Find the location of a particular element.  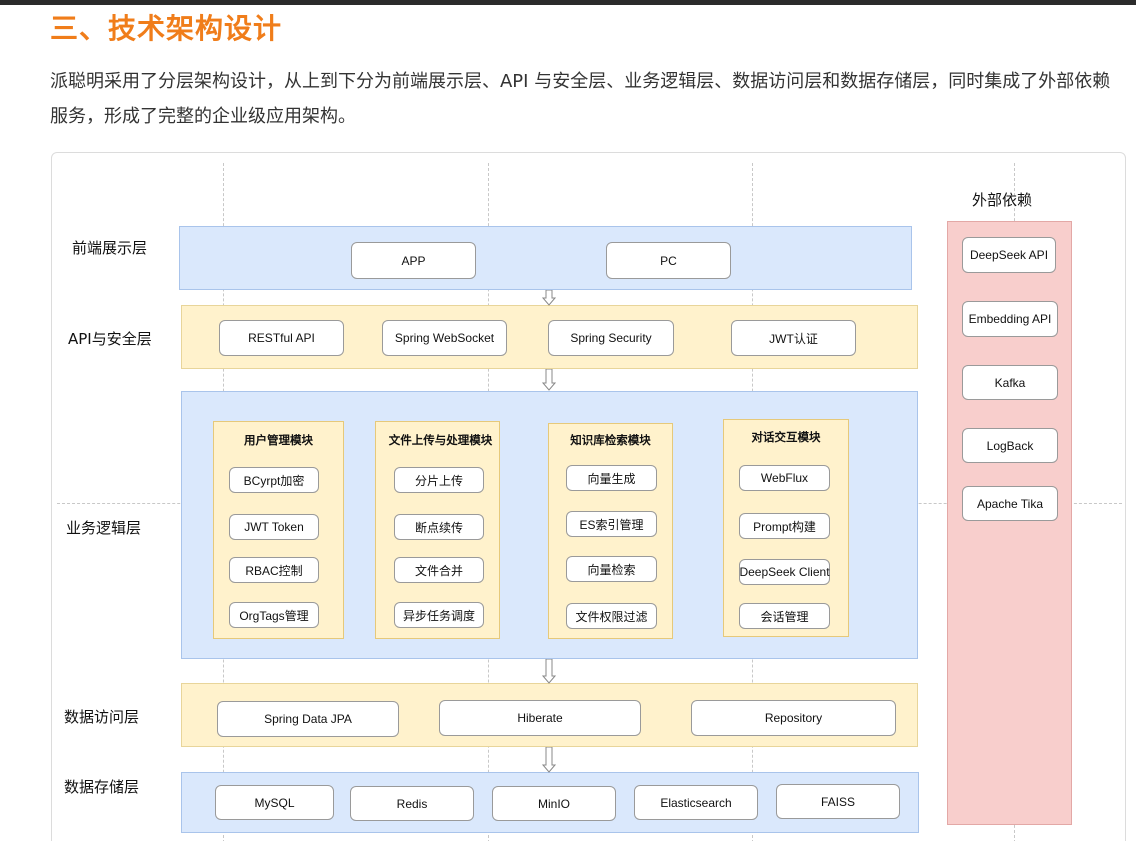

module-title-file: 文件上传与处理模块 is located at coordinates (440, 440).